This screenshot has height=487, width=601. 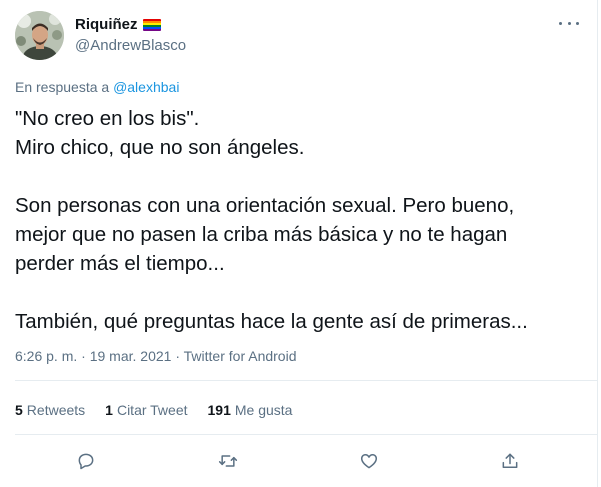 I want to click on likes-stat: 191 Me gusta, so click(x=250, y=410).